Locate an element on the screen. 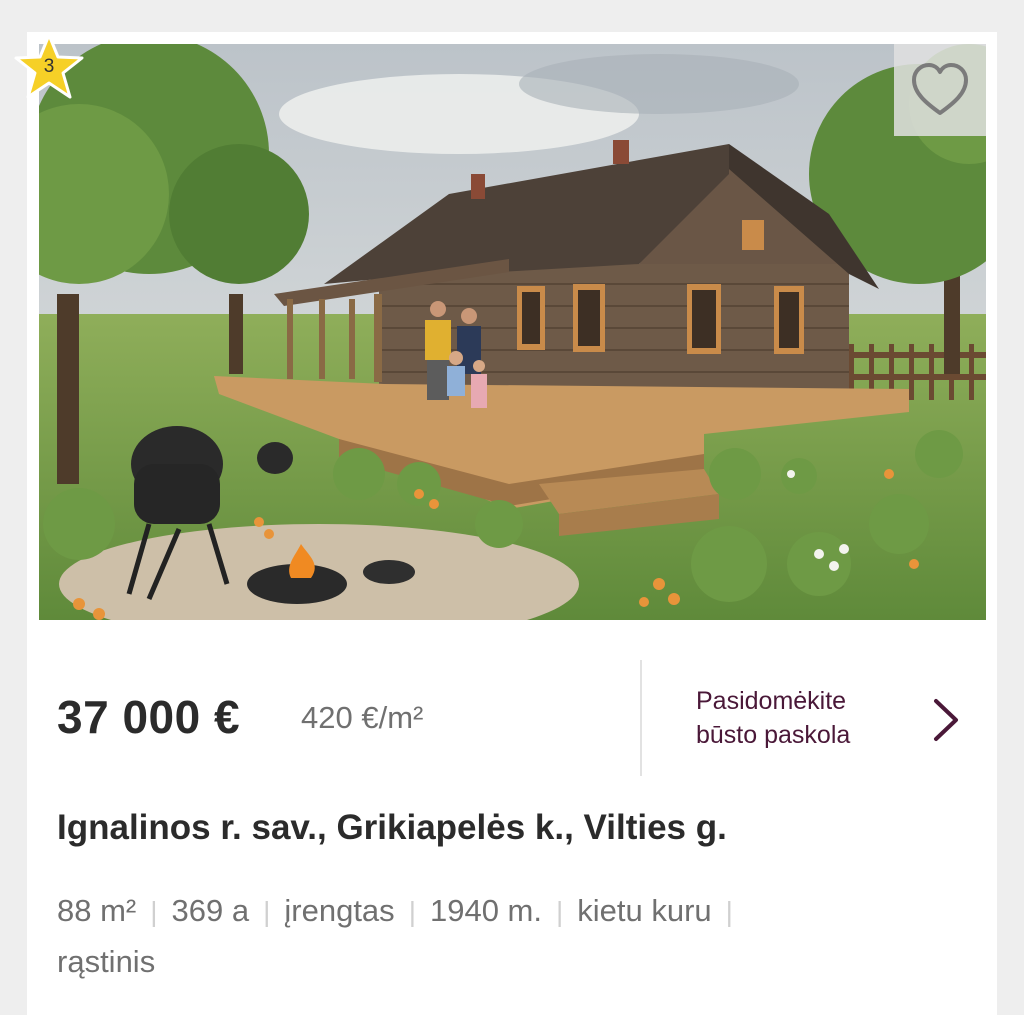  feature-area: 88 m² is located at coordinates (97, 910).